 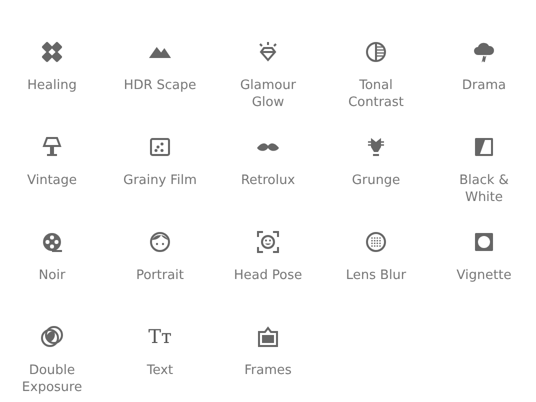 I want to click on tool-label: Vintage, so click(x=52, y=180).